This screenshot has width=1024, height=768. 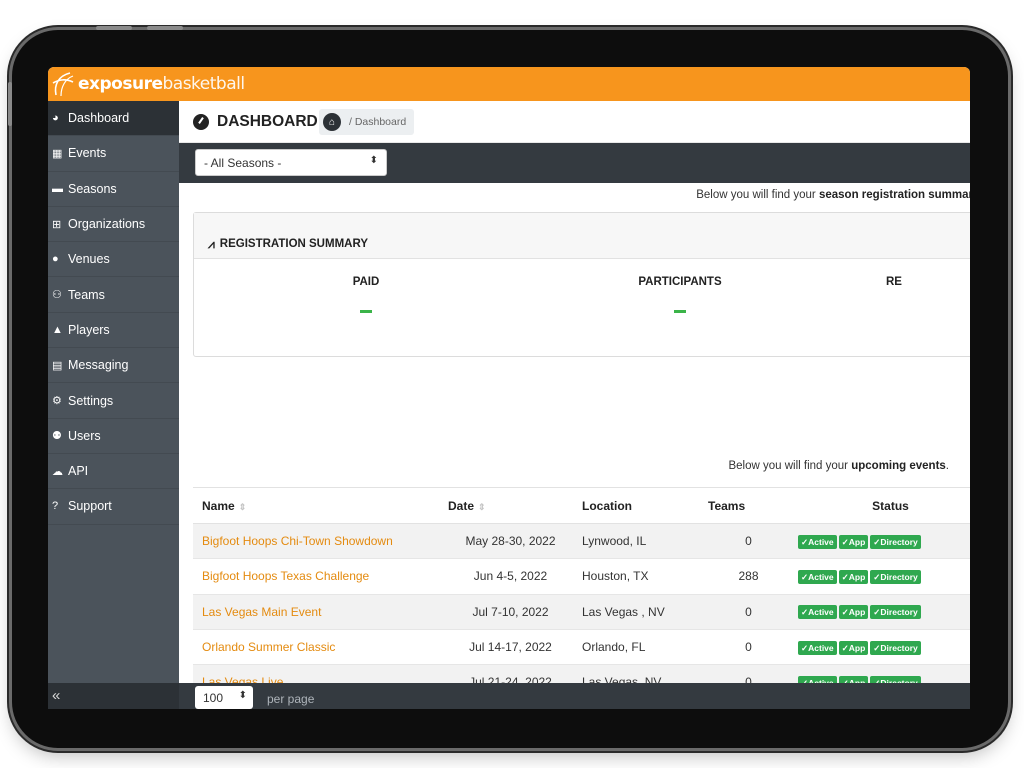 What do you see at coordinates (623, 611) in the screenshot?
I see `event-location: Las Vegas , NV` at bounding box center [623, 611].